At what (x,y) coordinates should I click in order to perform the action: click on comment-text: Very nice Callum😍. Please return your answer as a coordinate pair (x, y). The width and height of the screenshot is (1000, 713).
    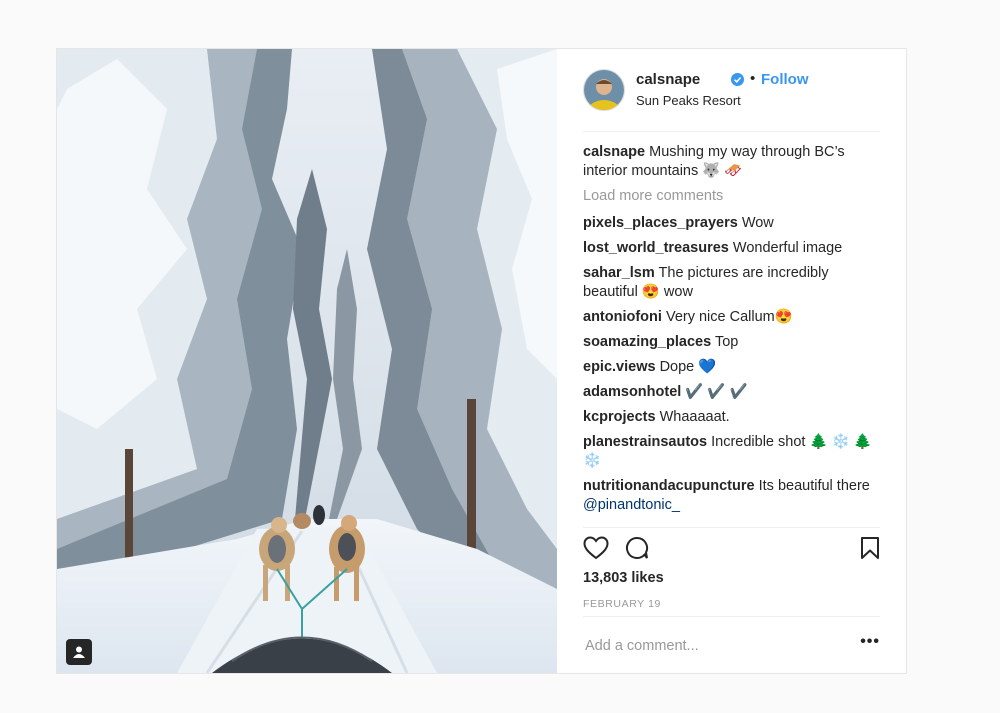
    Looking at the image, I should click on (729, 317).